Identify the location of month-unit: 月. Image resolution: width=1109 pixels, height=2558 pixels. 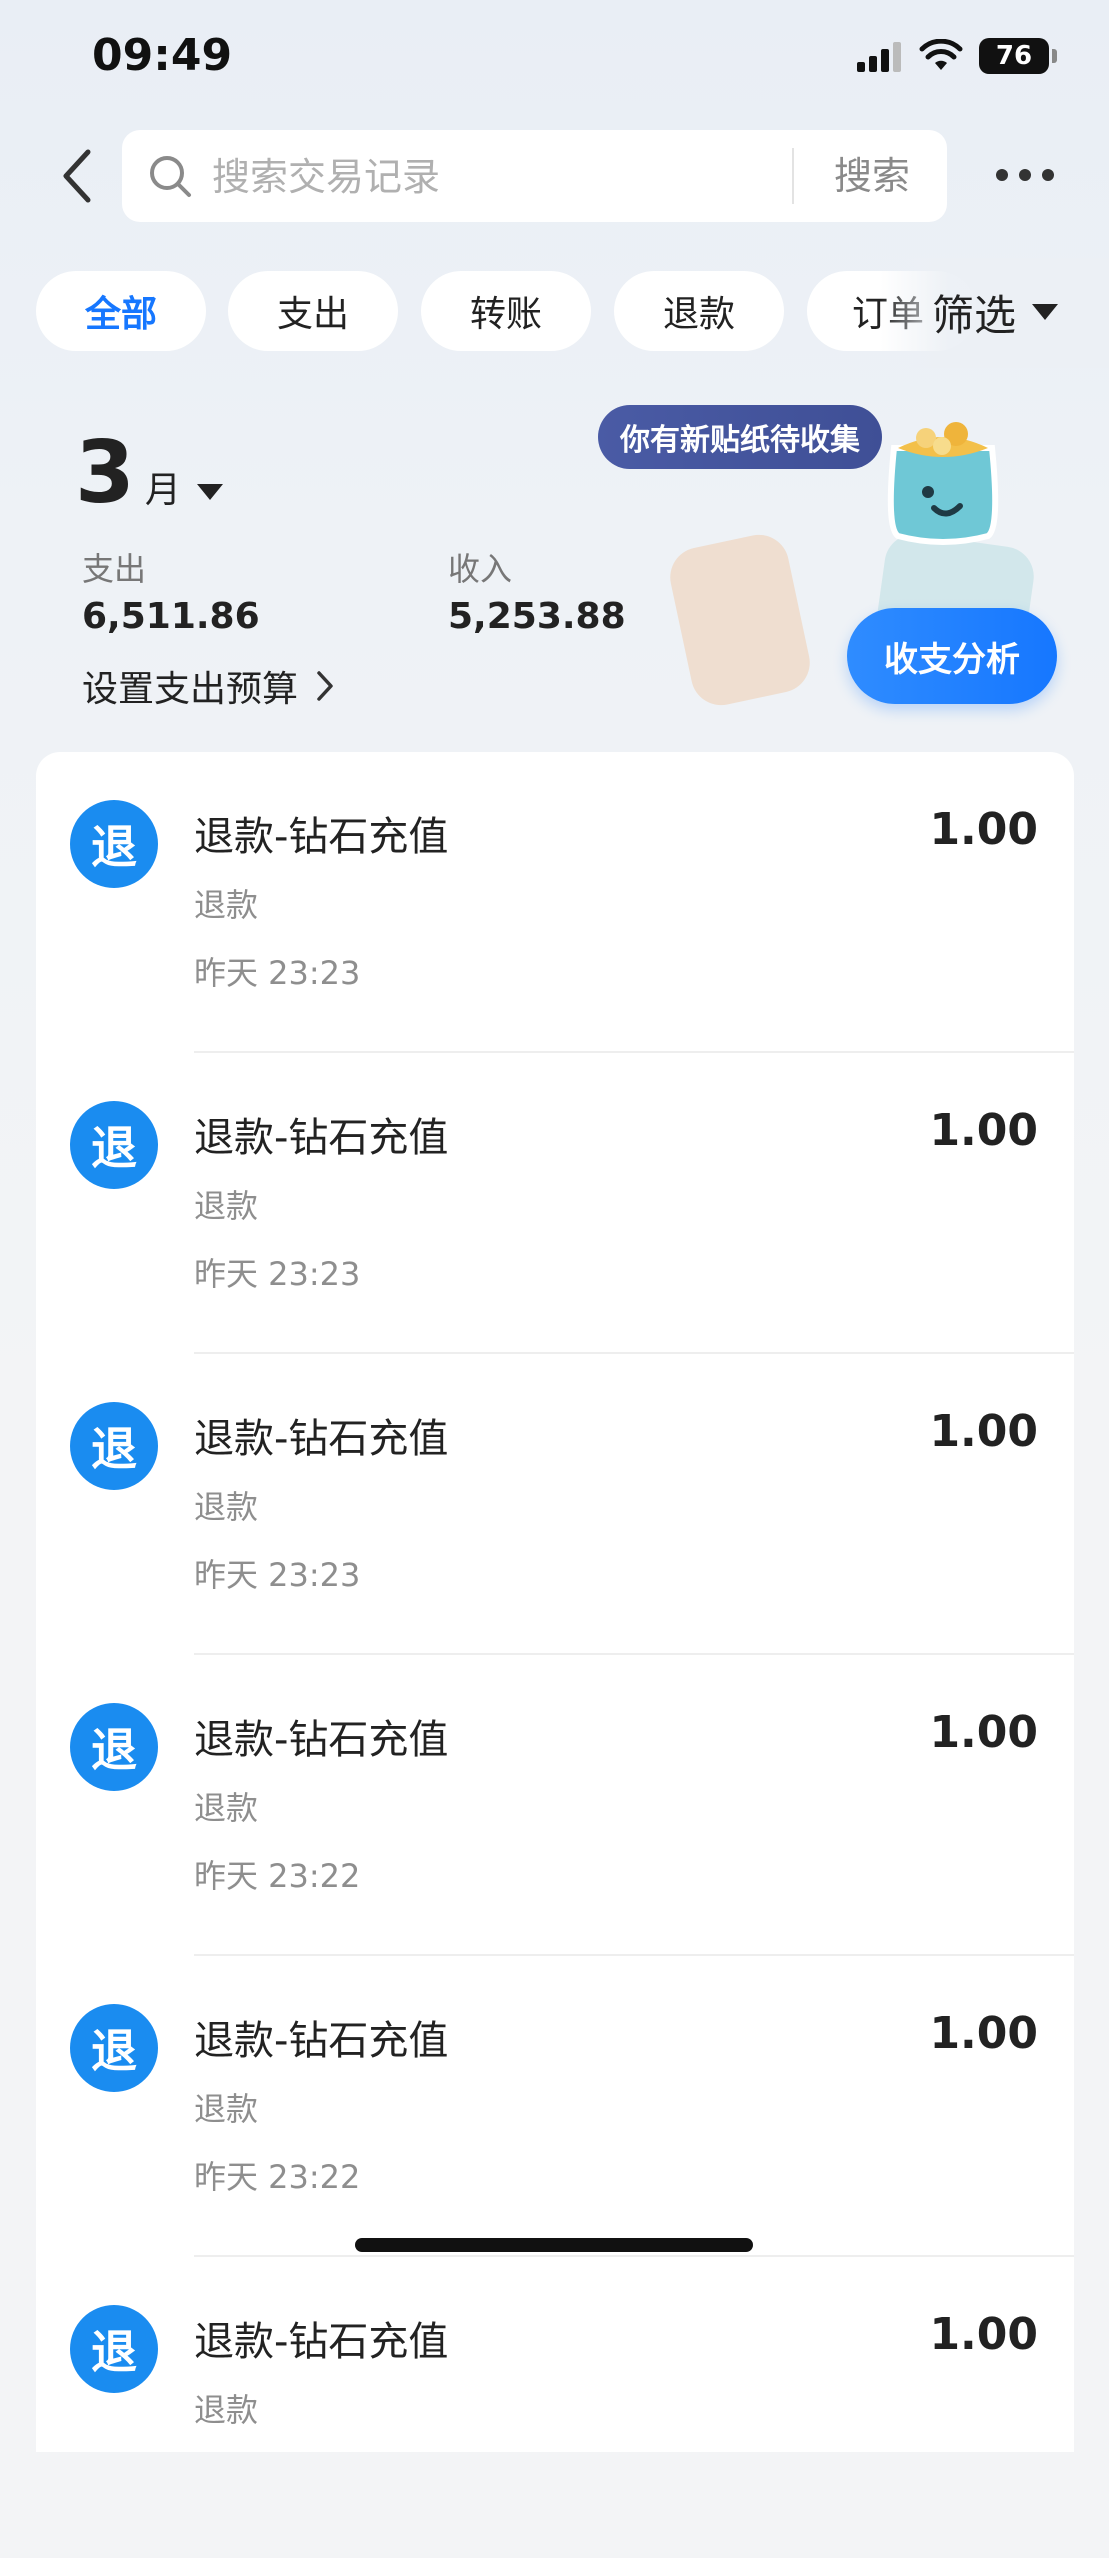
(162, 490).